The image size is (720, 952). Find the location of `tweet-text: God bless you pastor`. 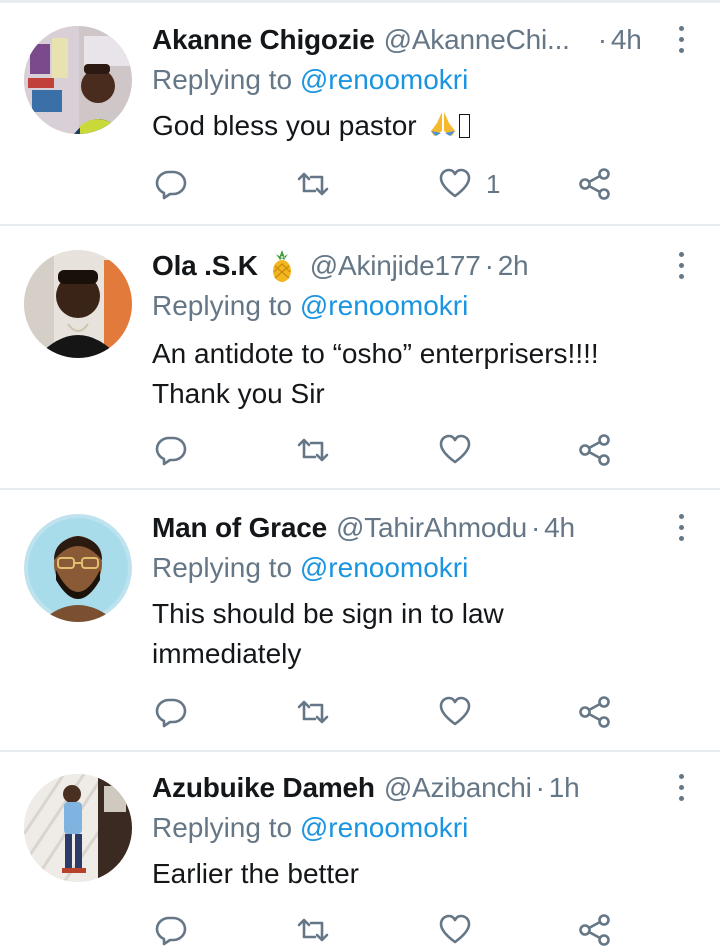

tweet-text: God bless you pastor is located at coordinates (422, 126).